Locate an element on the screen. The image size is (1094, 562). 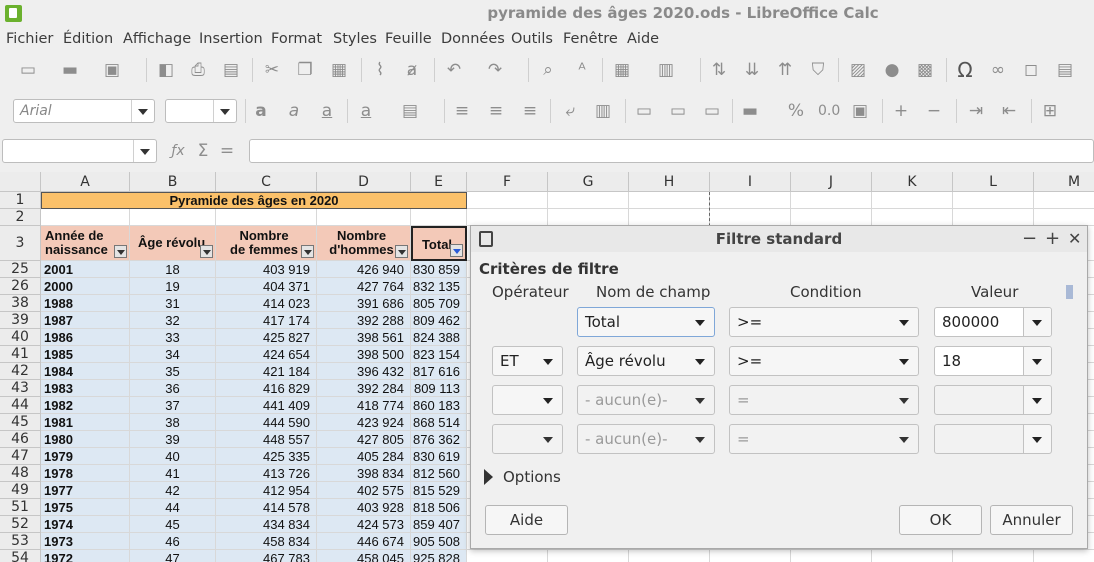
menu-affichage: Affichage is located at coordinates (157, 39).